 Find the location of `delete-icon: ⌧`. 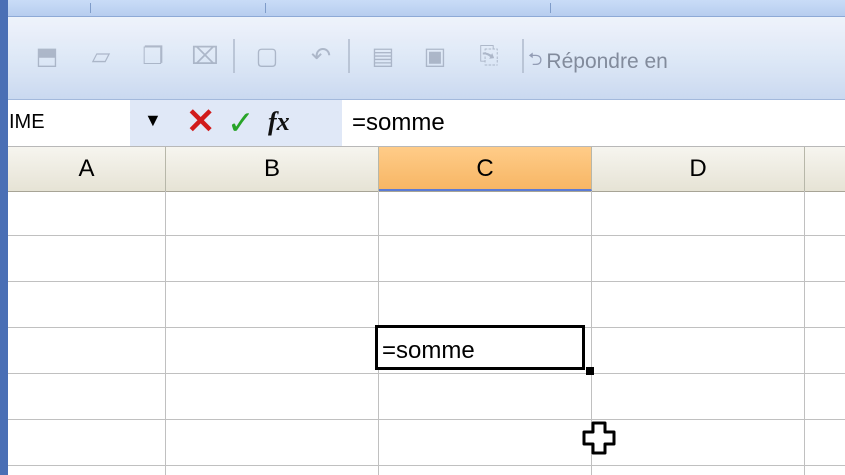

delete-icon: ⌧ is located at coordinates (205, 56).